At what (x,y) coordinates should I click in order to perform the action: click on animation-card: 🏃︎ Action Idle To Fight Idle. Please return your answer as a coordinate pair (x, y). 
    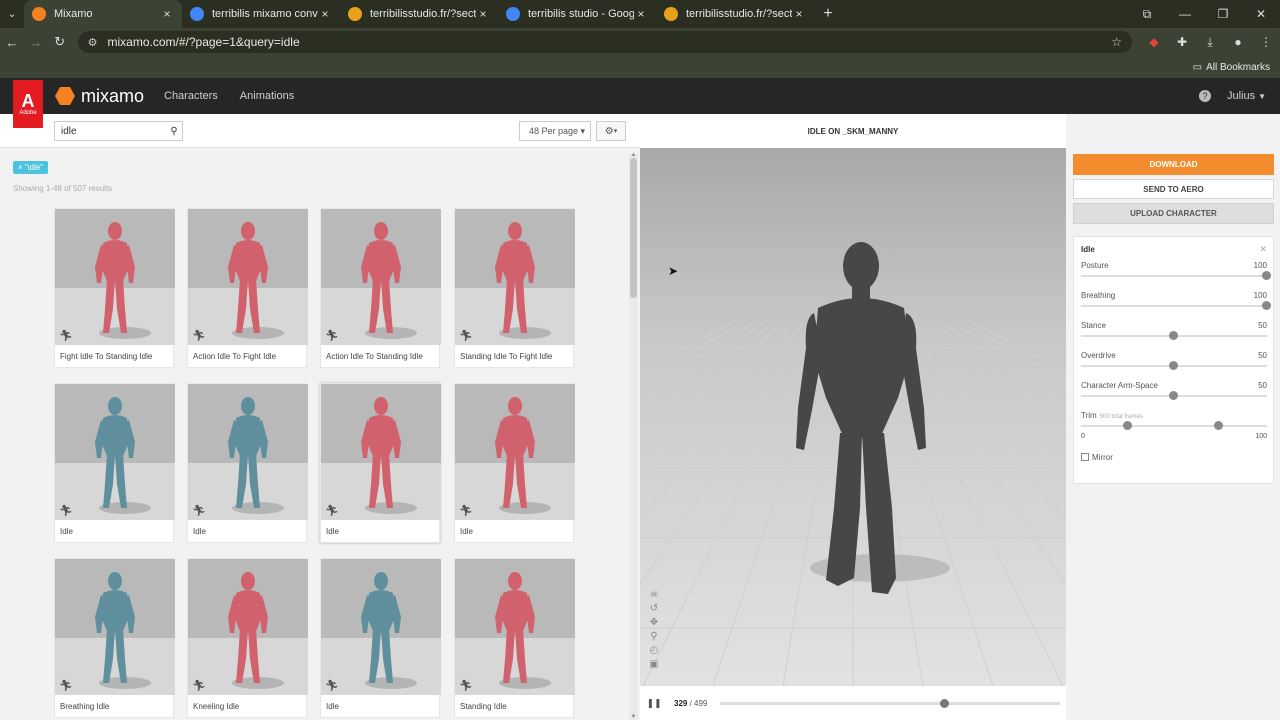
    Looking at the image, I should click on (247, 288).